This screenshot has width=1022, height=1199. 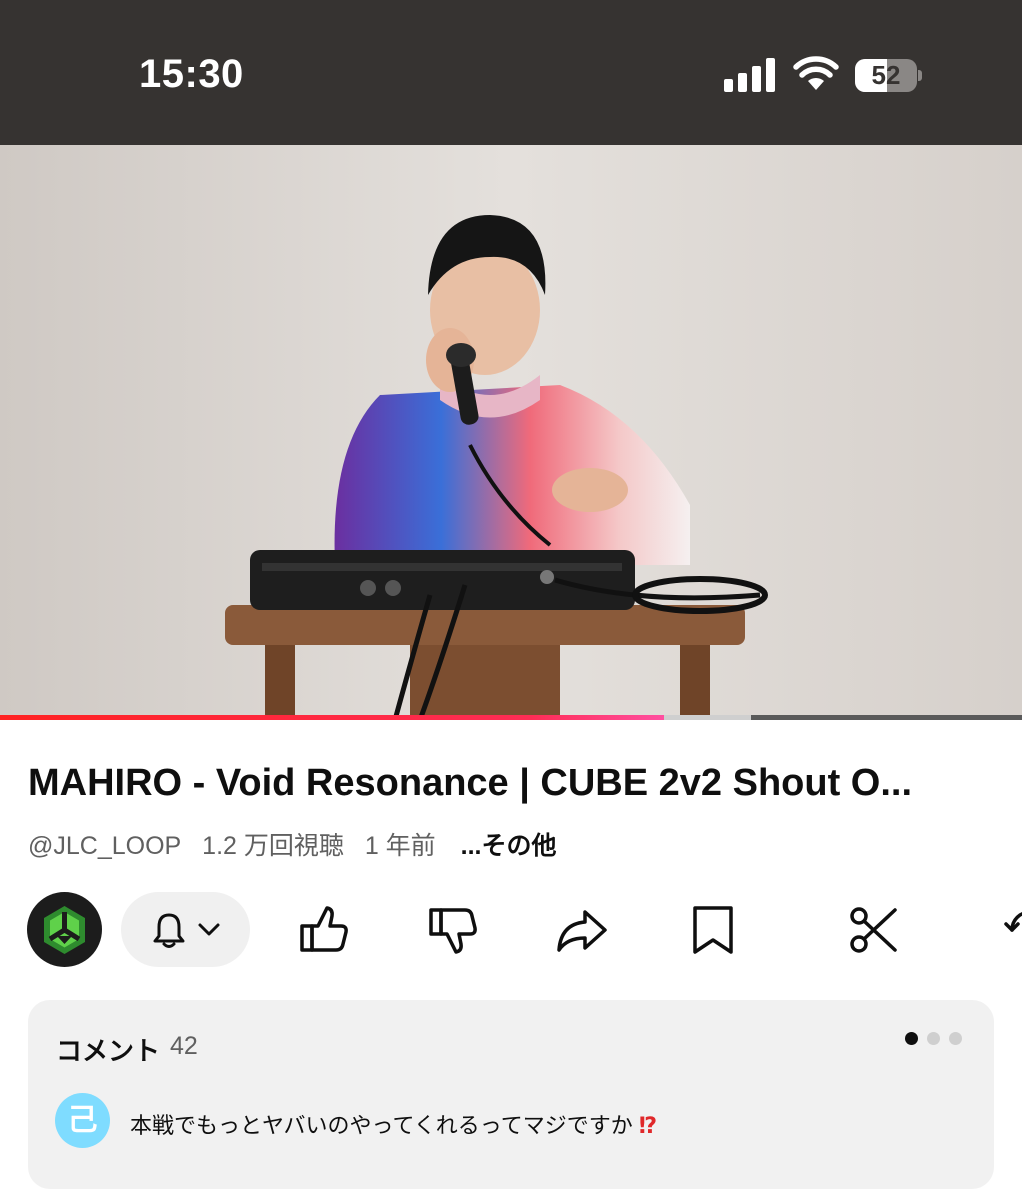 I want to click on channel-logo-icon, so click(x=64, y=930).